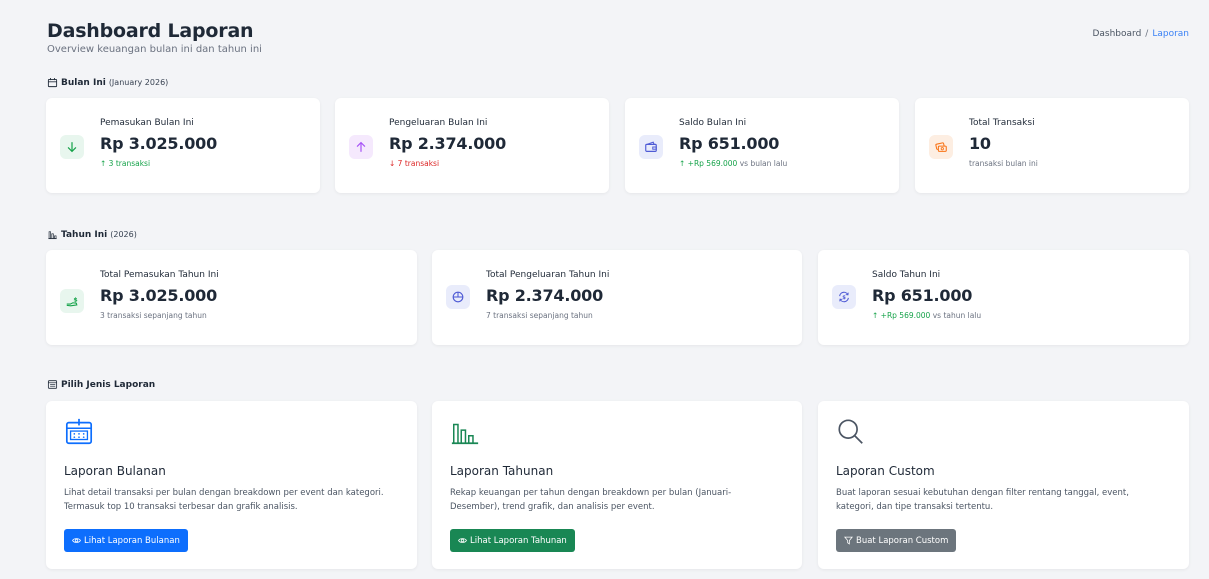 The width and height of the screenshot is (1209, 579). Describe the element at coordinates (651, 147) in the screenshot. I see `wallet-icon` at that location.